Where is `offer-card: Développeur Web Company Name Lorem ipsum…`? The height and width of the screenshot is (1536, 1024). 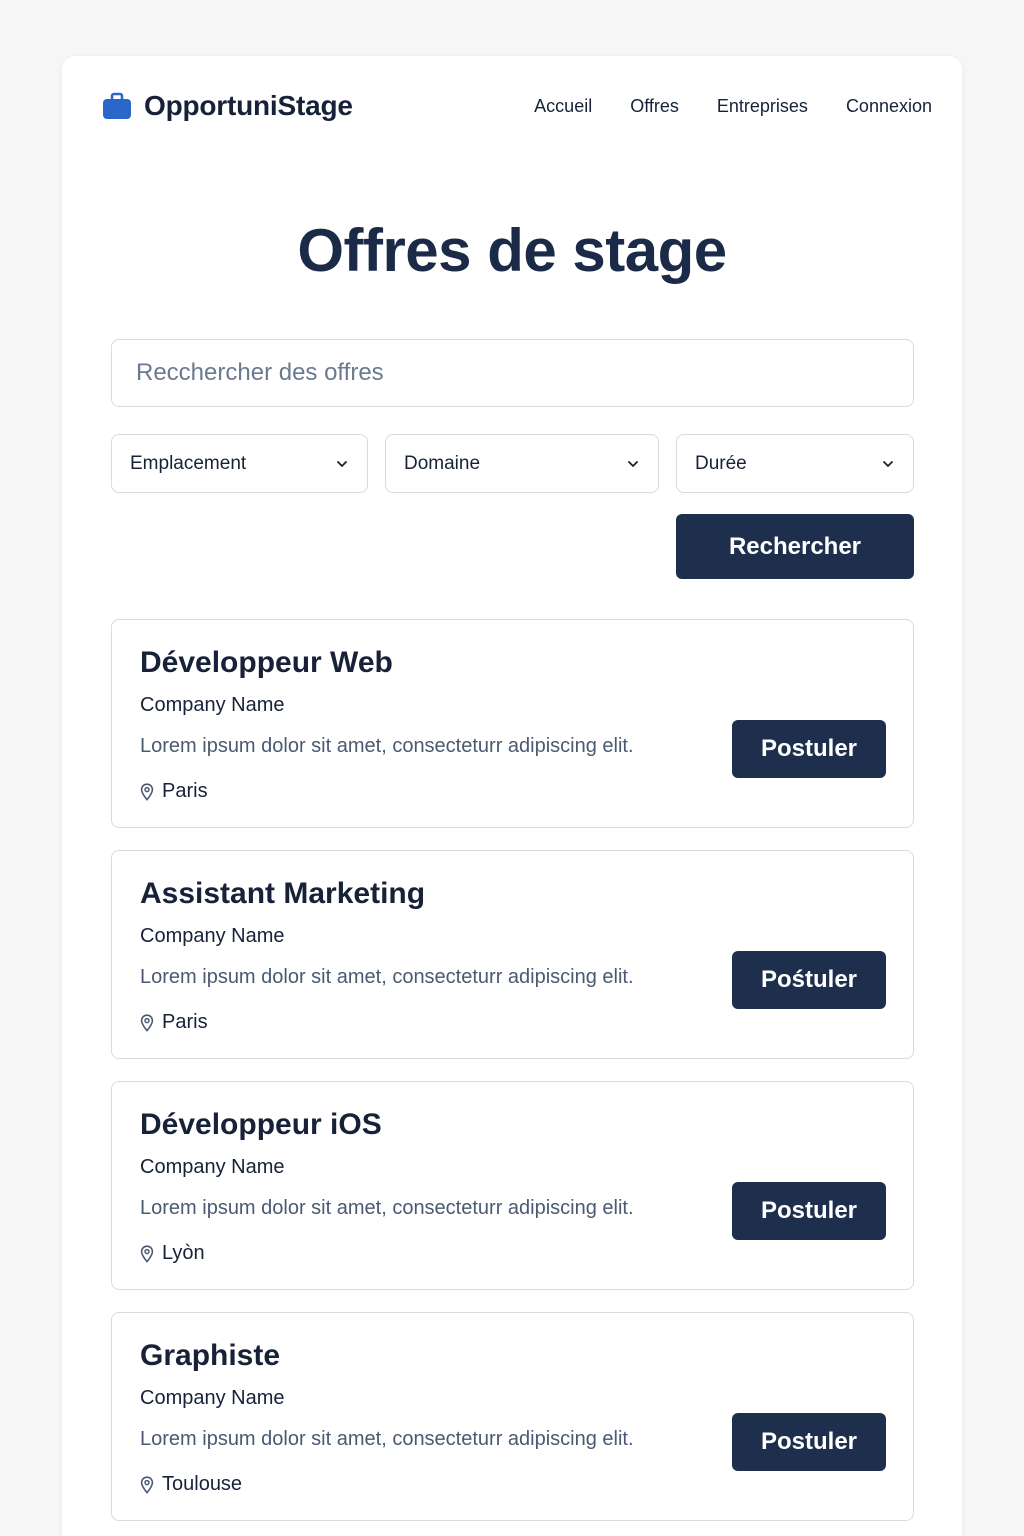
offer-card: Développeur Web Company Name Lorem ipsum… is located at coordinates (512, 723).